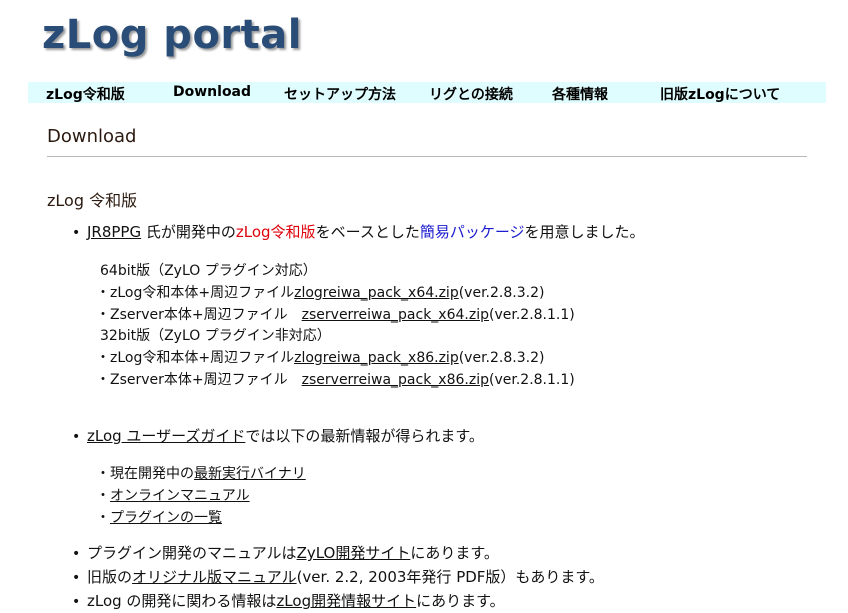 The height and width of the screenshot is (613, 848). Describe the element at coordinates (450, 577) in the screenshot. I see `old-manual-suffix: (ver. 2.2, 2003年発行 PDF版）もあります。` at that location.